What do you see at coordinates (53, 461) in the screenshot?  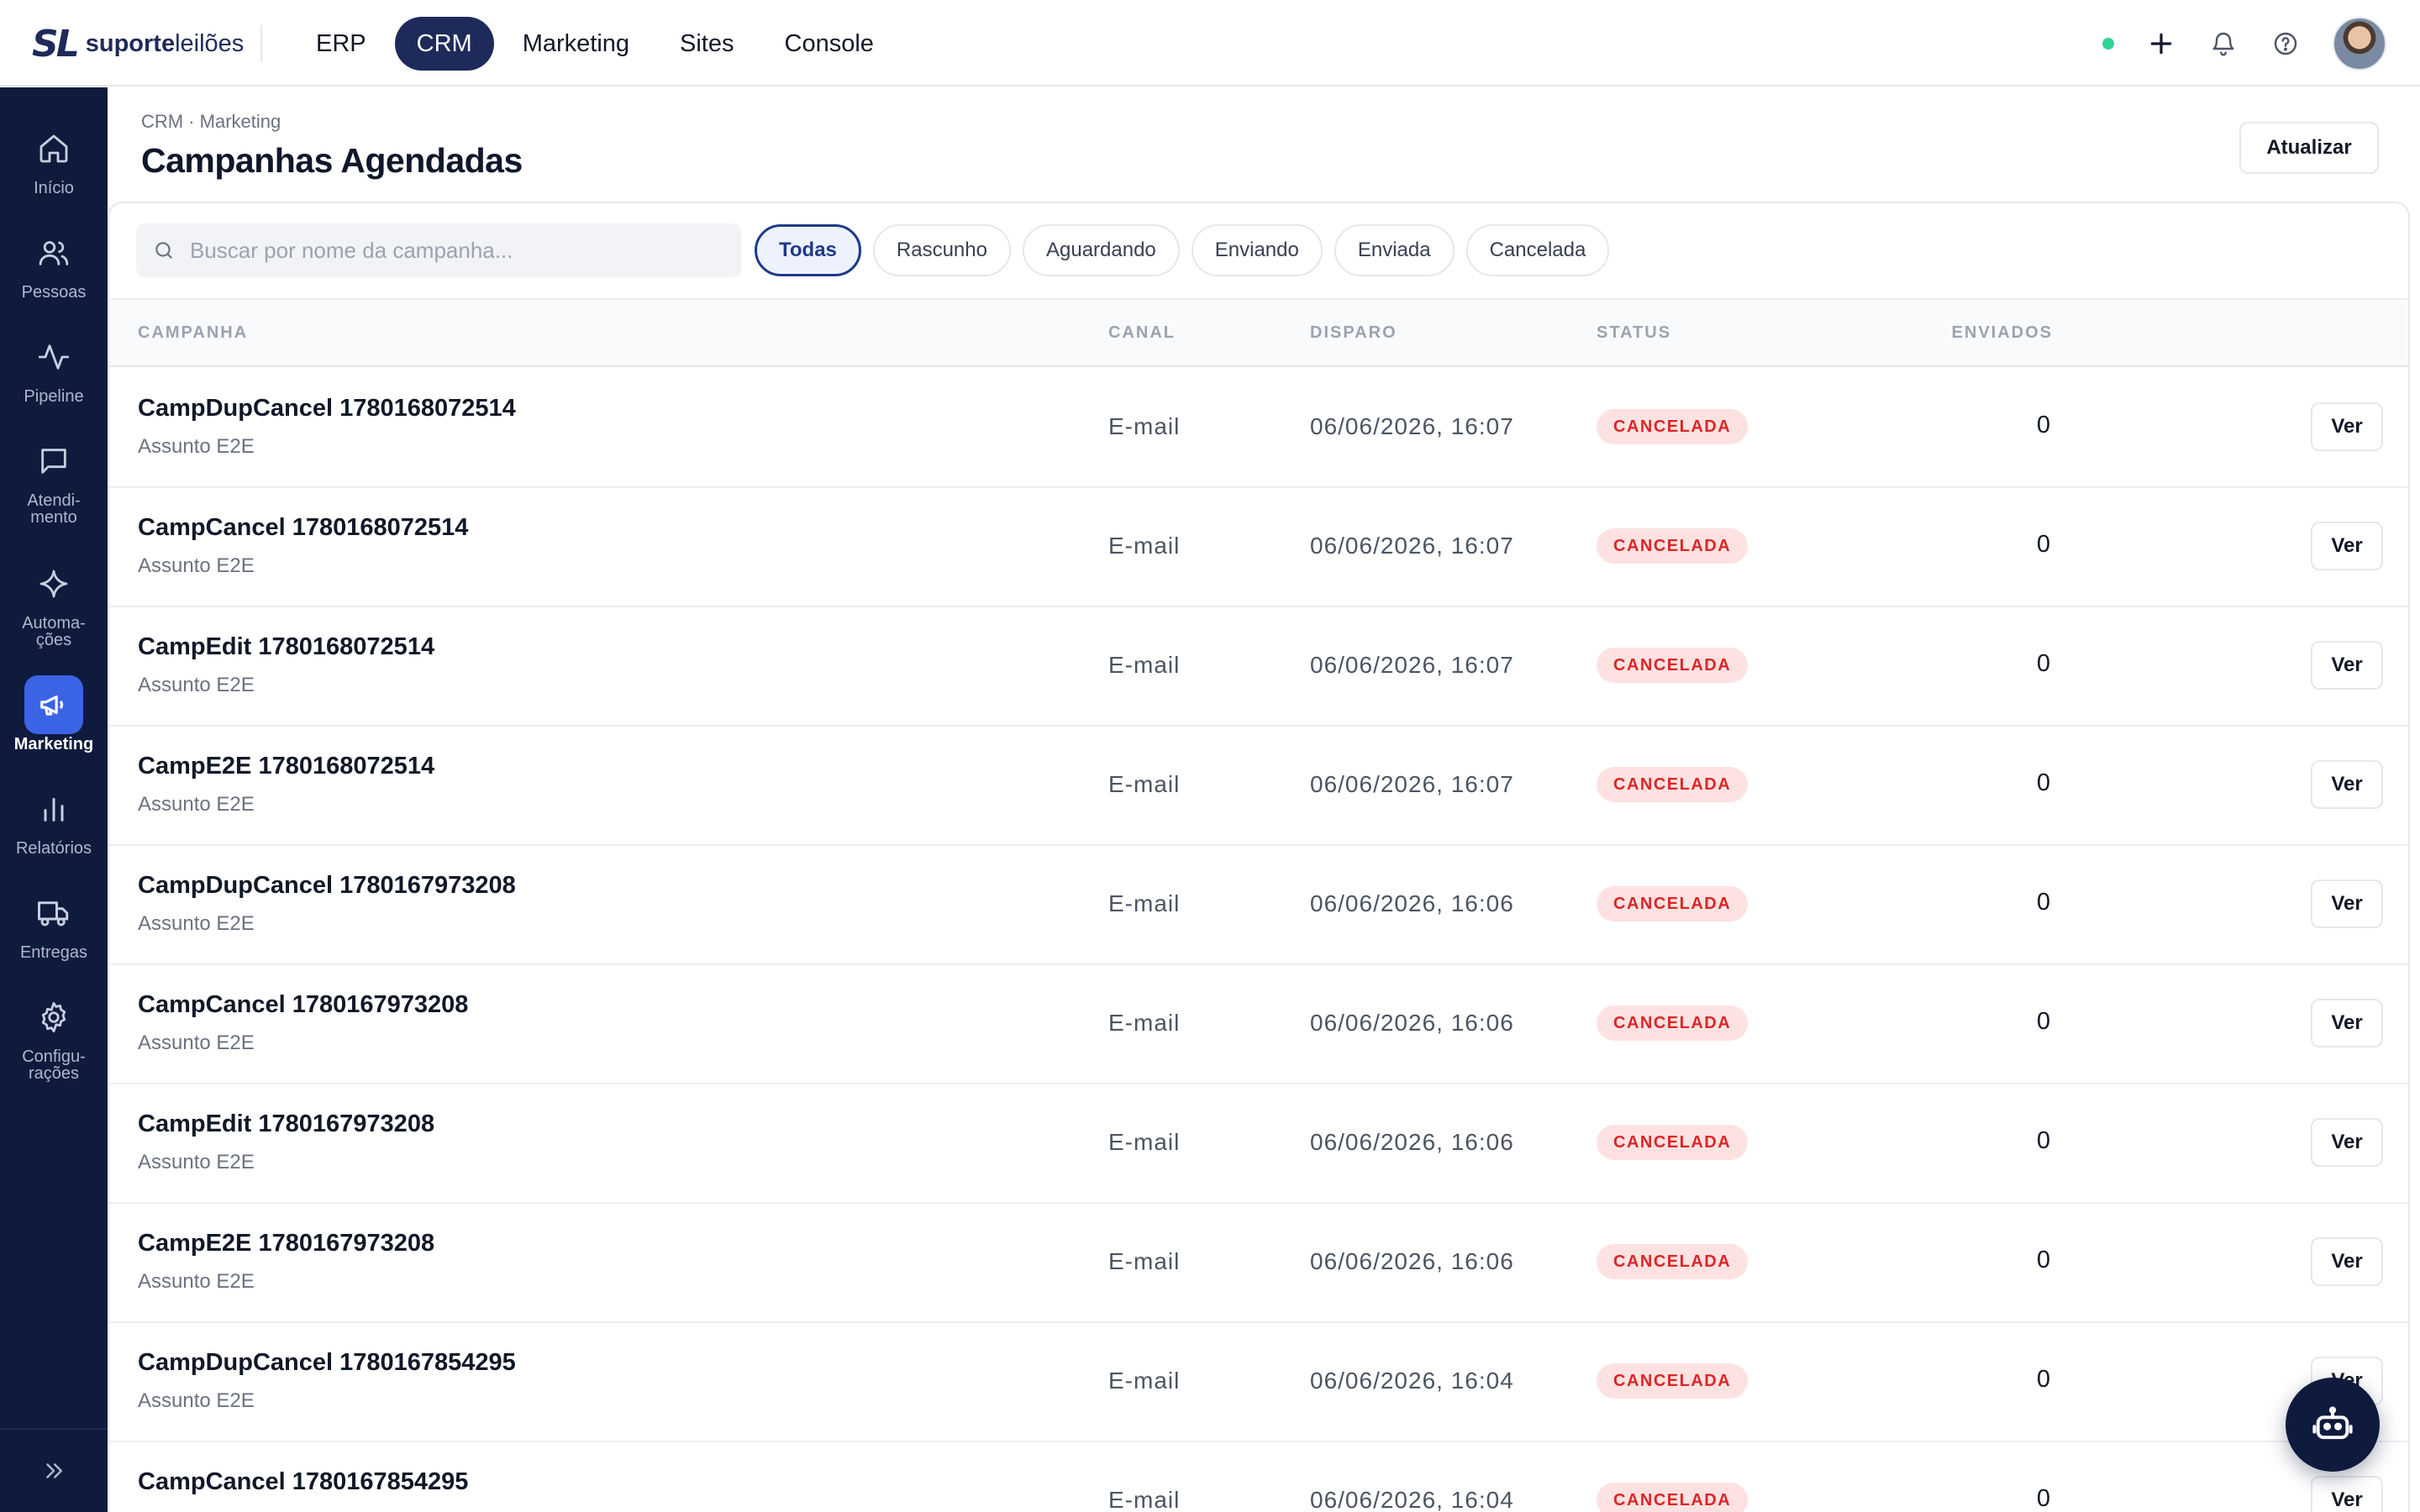 I see `message-icon` at bounding box center [53, 461].